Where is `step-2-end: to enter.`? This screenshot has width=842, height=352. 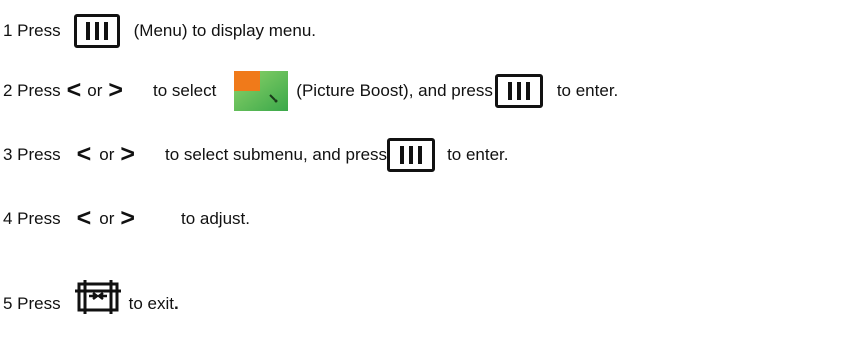
step-2-end: to enter. is located at coordinates (587, 90).